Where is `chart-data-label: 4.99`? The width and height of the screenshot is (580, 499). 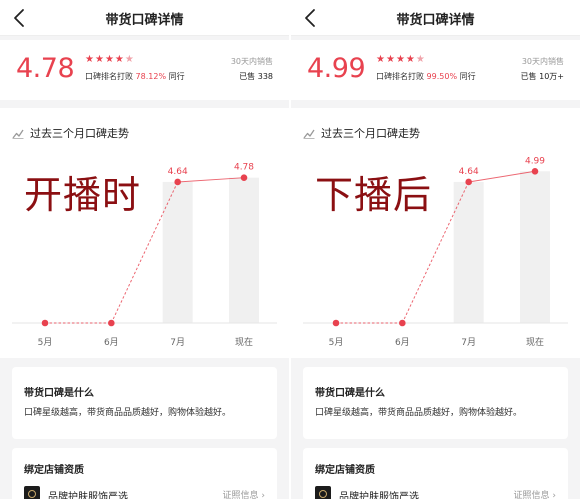
chart-data-label: 4.99 is located at coordinates (535, 161).